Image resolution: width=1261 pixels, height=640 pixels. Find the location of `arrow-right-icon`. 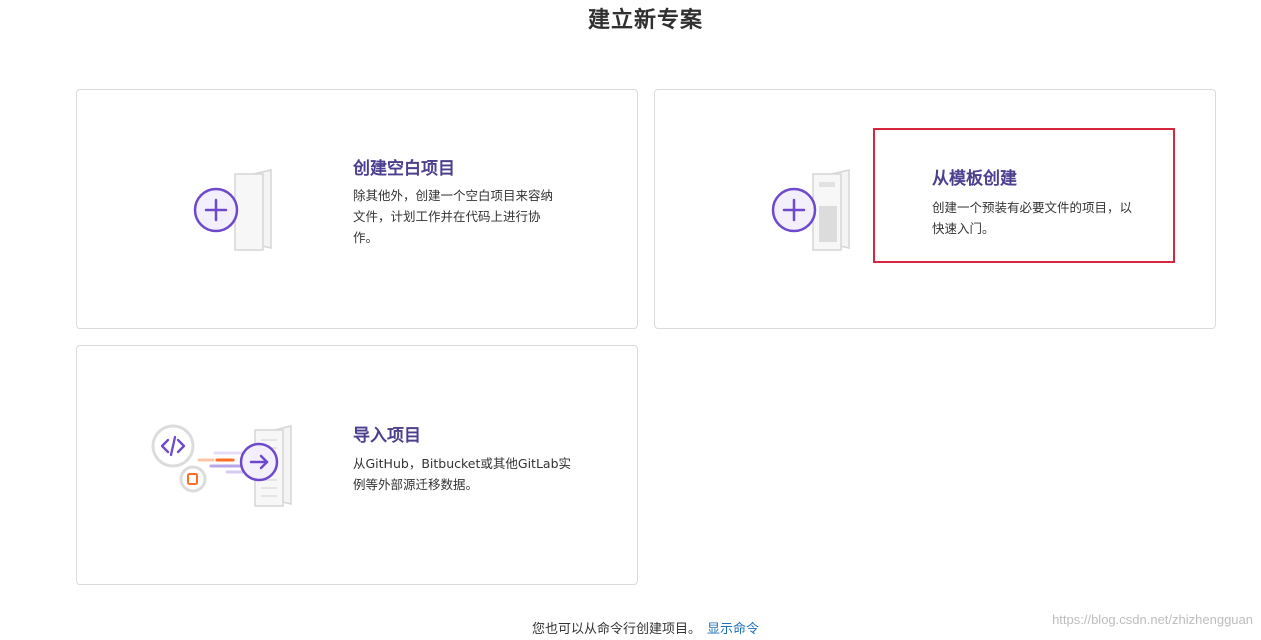

arrow-right-icon is located at coordinates (259, 462).